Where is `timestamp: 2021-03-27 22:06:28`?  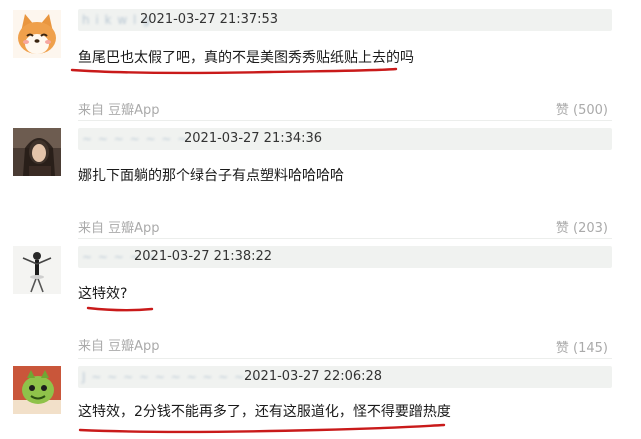
timestamp: 2021-03-27 22:06:28 is located at coordinates (313, 376).